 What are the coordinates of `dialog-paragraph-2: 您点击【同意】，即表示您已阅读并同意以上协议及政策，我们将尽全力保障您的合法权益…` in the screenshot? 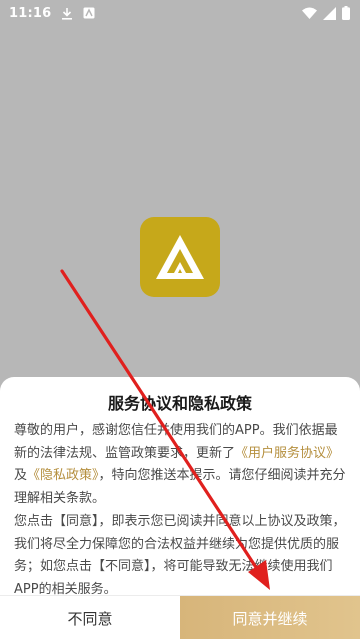 It's located at (180, 555).